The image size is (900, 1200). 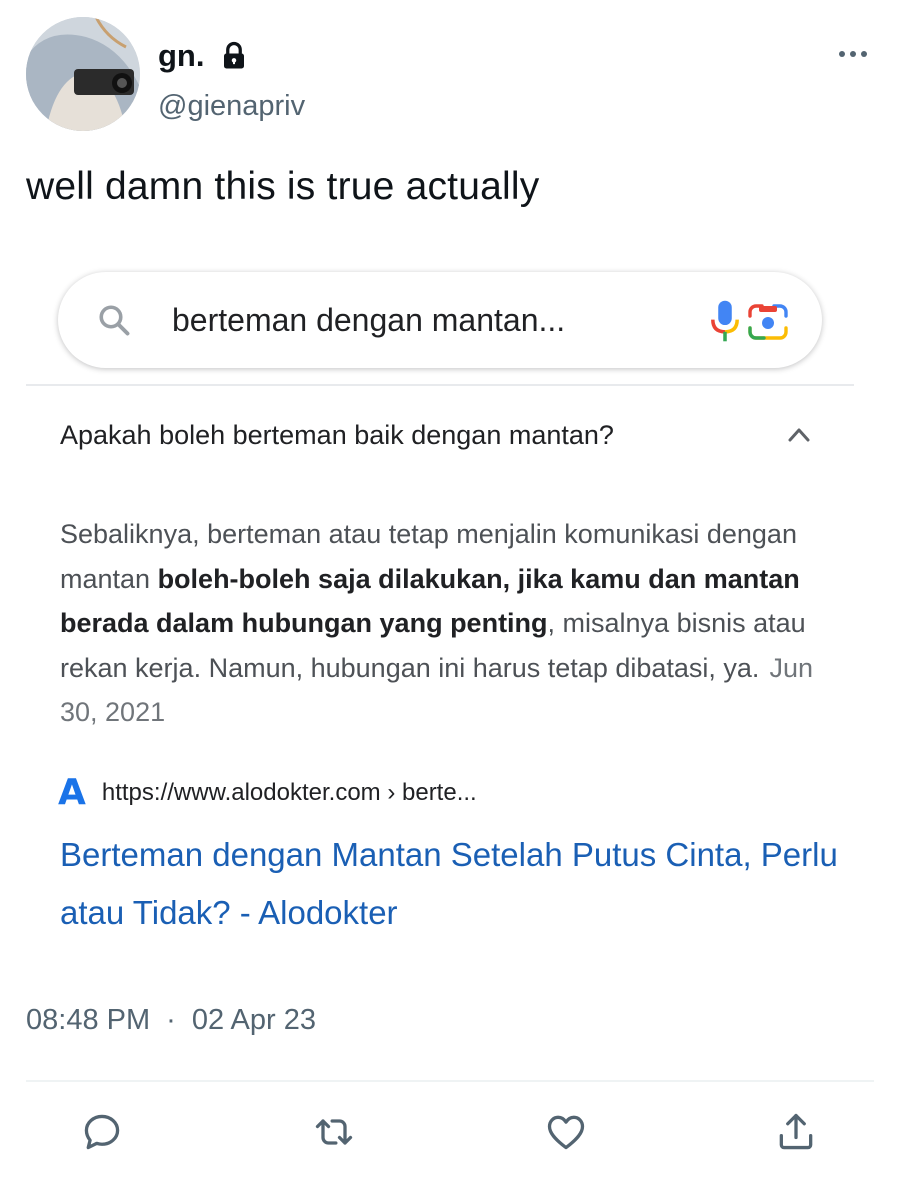 I want to click on display-name: gn., so click(x=181, y=56).